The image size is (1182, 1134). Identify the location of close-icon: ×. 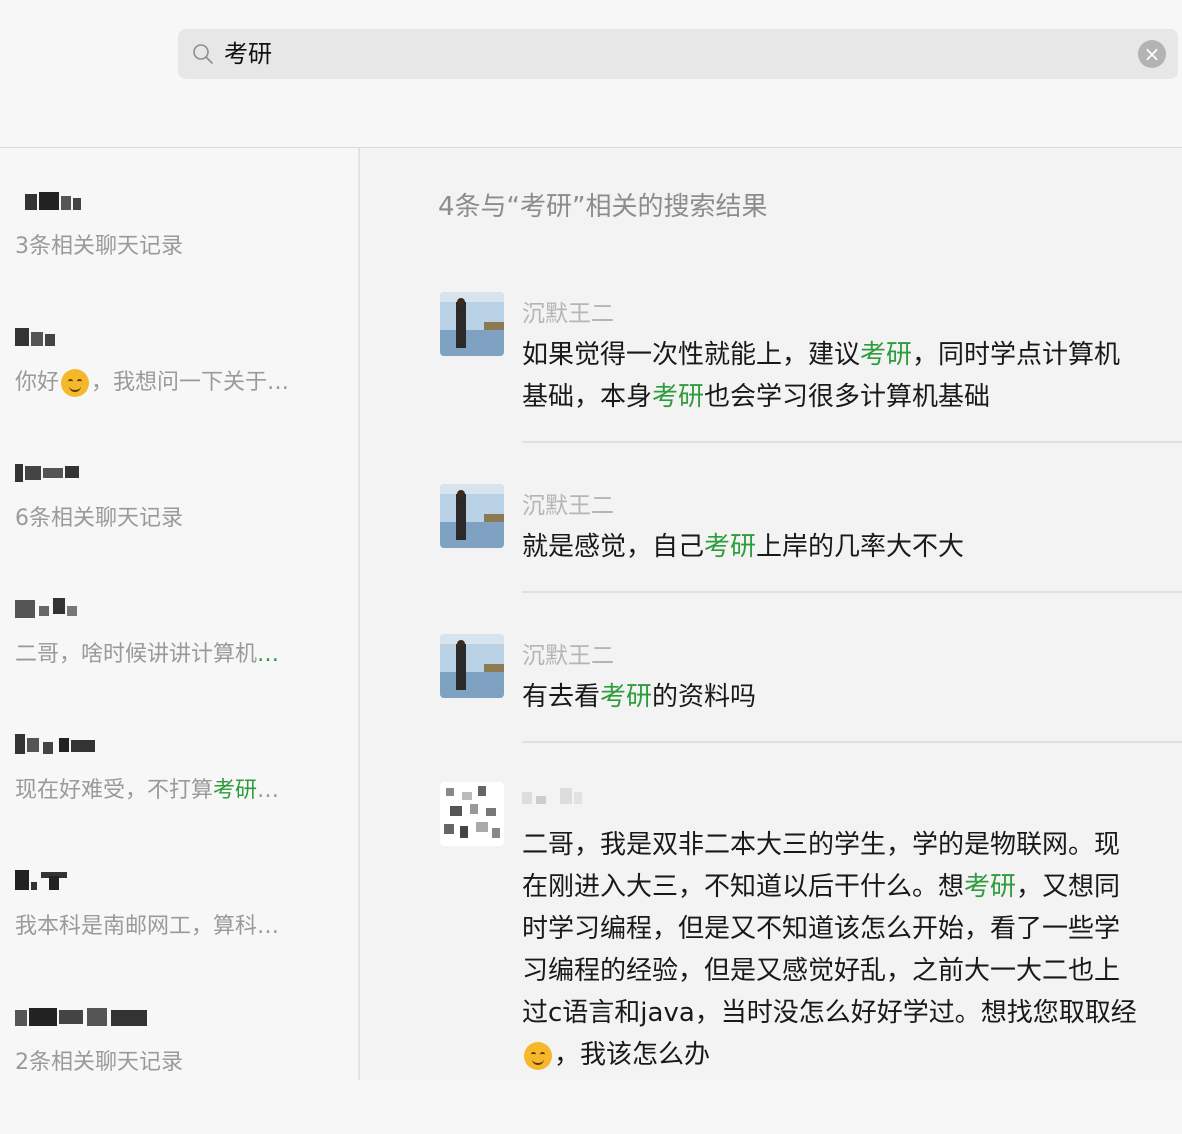
(1152, 54).